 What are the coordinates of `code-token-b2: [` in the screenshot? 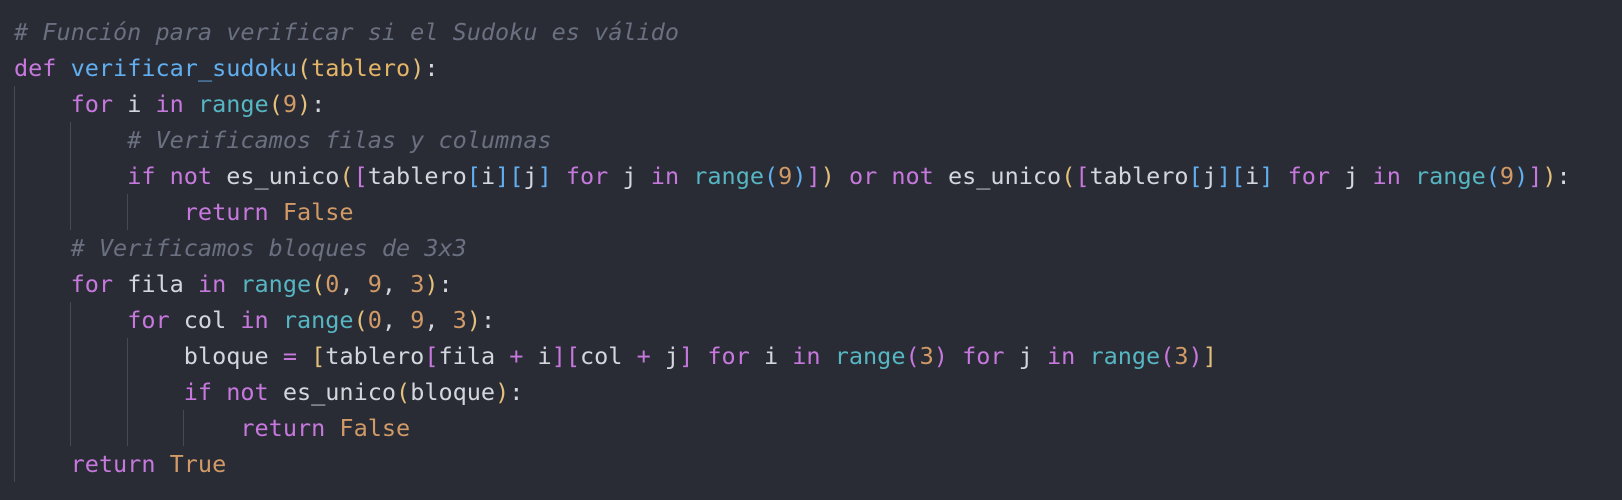 It's located at (431, 356).